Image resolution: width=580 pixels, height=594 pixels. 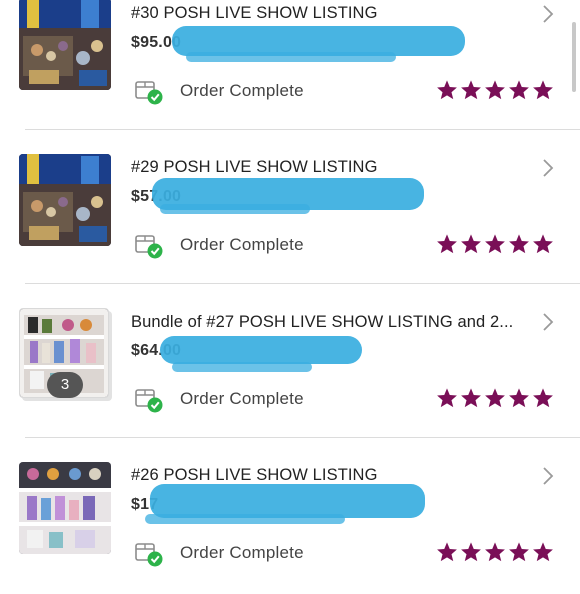 I want to click on listing-title: #30 POSH LIVE SHOW LISTING, so click(x=254, y=13).